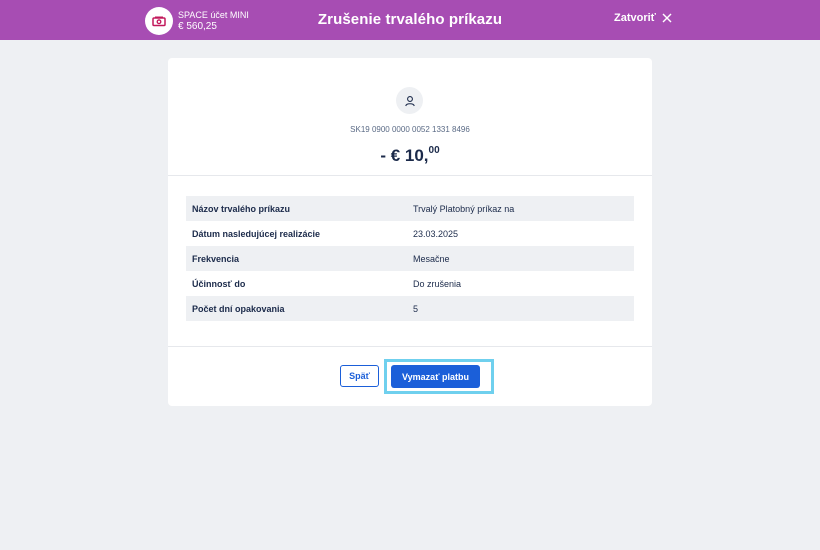 The image size is (820, 550). I want to click on detail-row: Dátum nasledujúcej realizácie 23.03.2025, so click(410, 233).